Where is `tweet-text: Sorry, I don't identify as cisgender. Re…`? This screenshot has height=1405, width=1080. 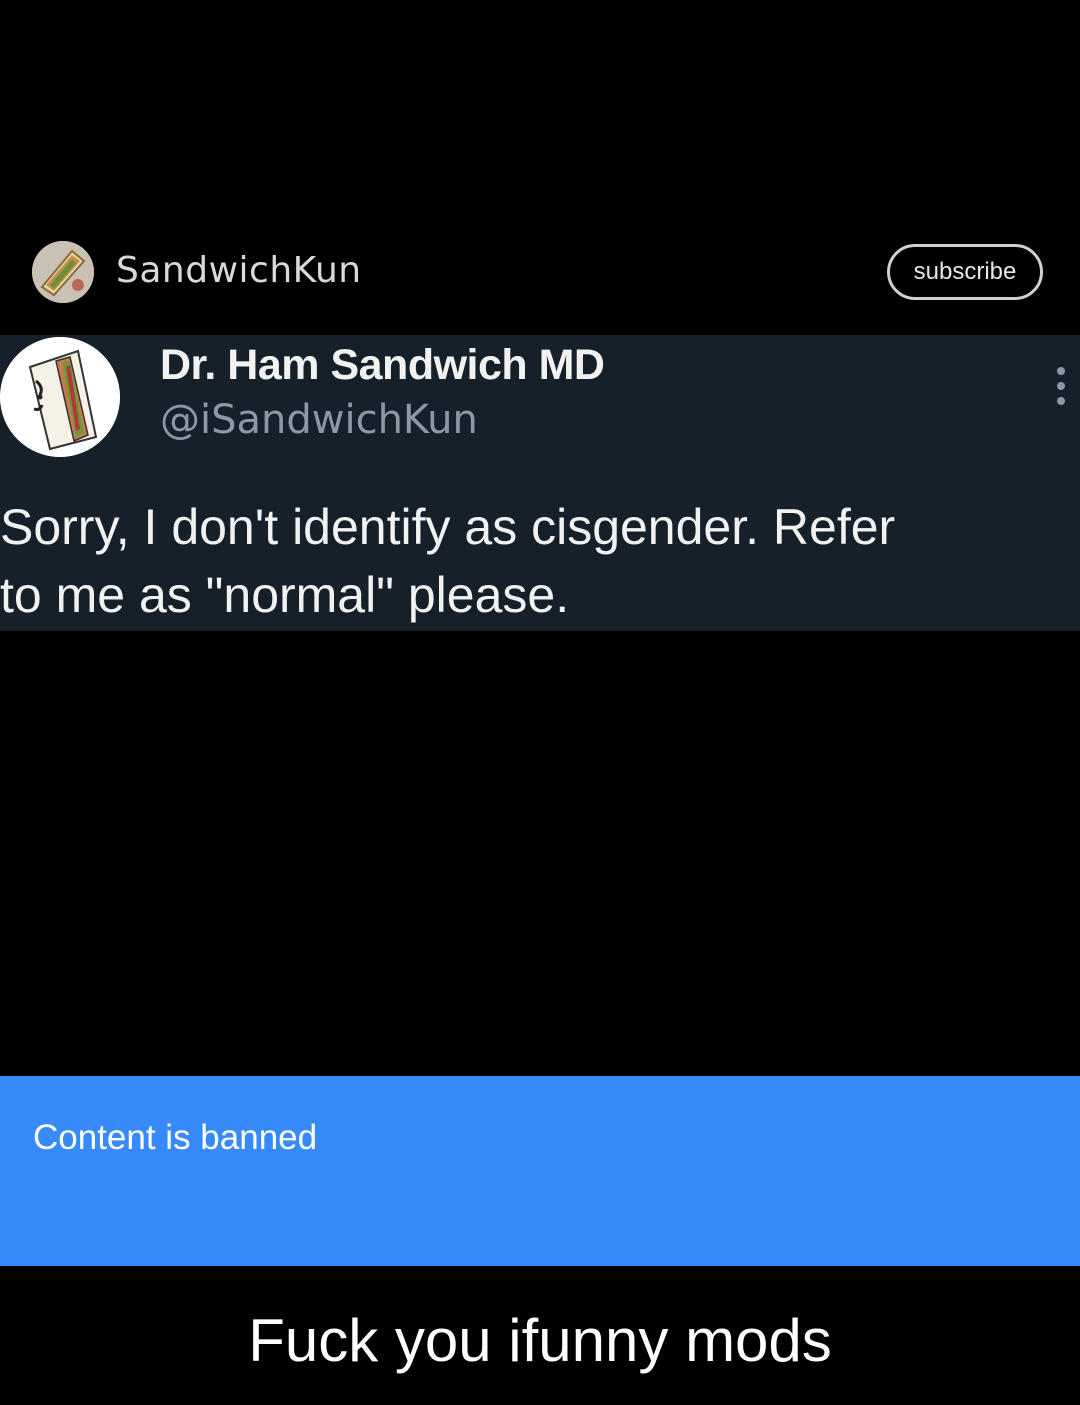
tweet-text: Sorry, I don't identify as cisgender. Re… is located at coordinates (540, 561).